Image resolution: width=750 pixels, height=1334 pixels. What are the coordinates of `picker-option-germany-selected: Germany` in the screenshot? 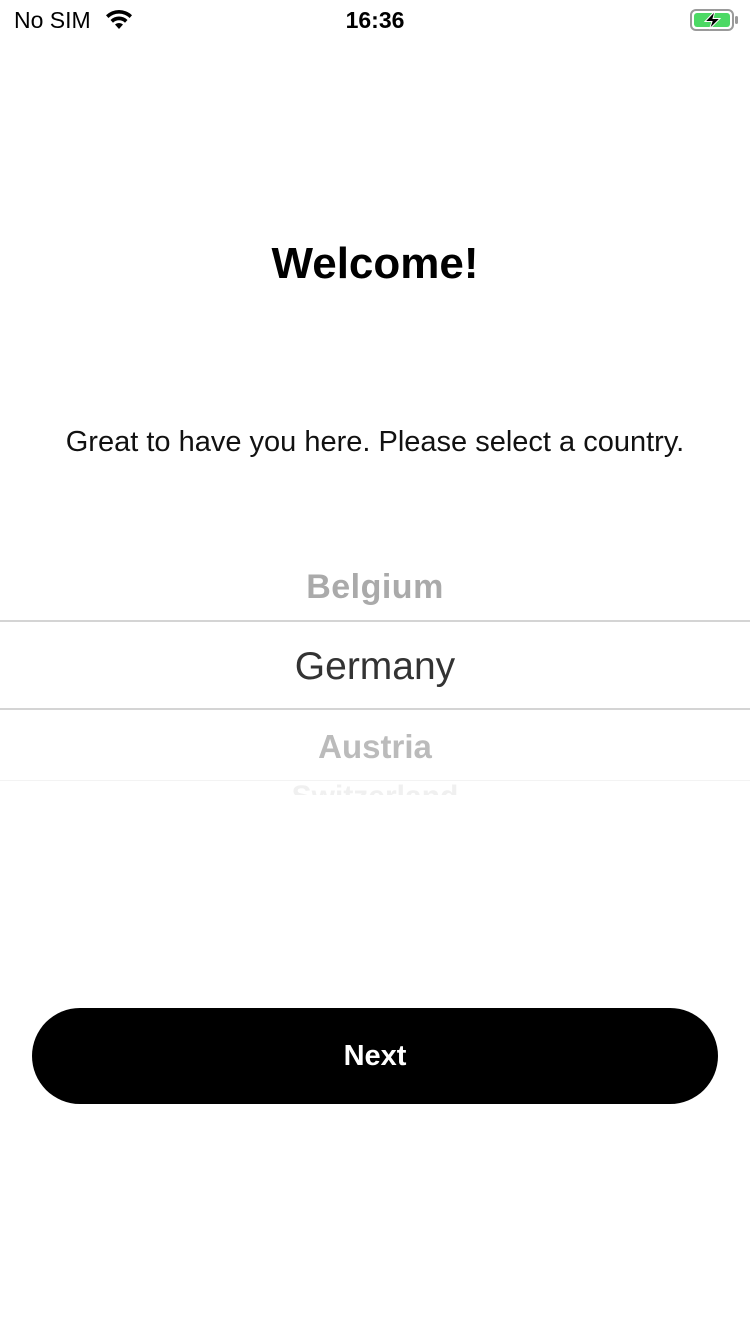 It's located at (375, 667).